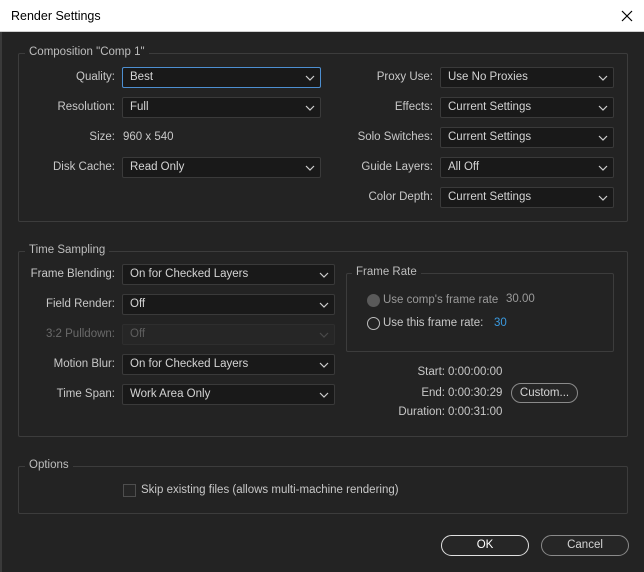  Describe the element at coordinates (475, 393) in the screenshot. I see `end-value: 0:00:30:29` at that location.